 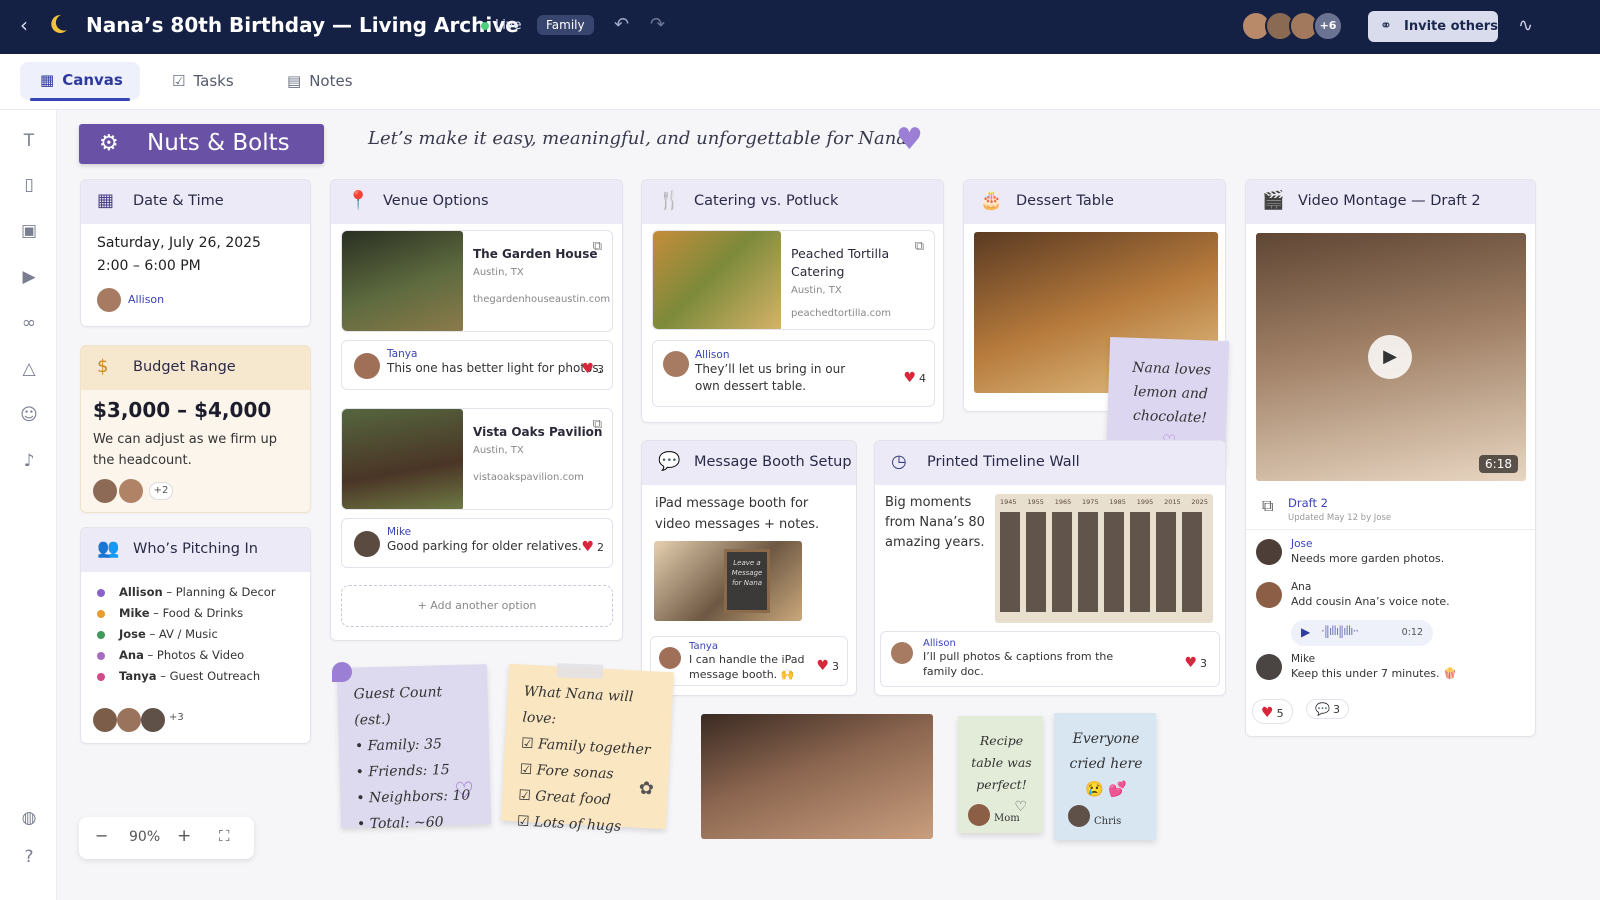 I want to click on activity-icon: ∿, so click(x=1525, y=25).